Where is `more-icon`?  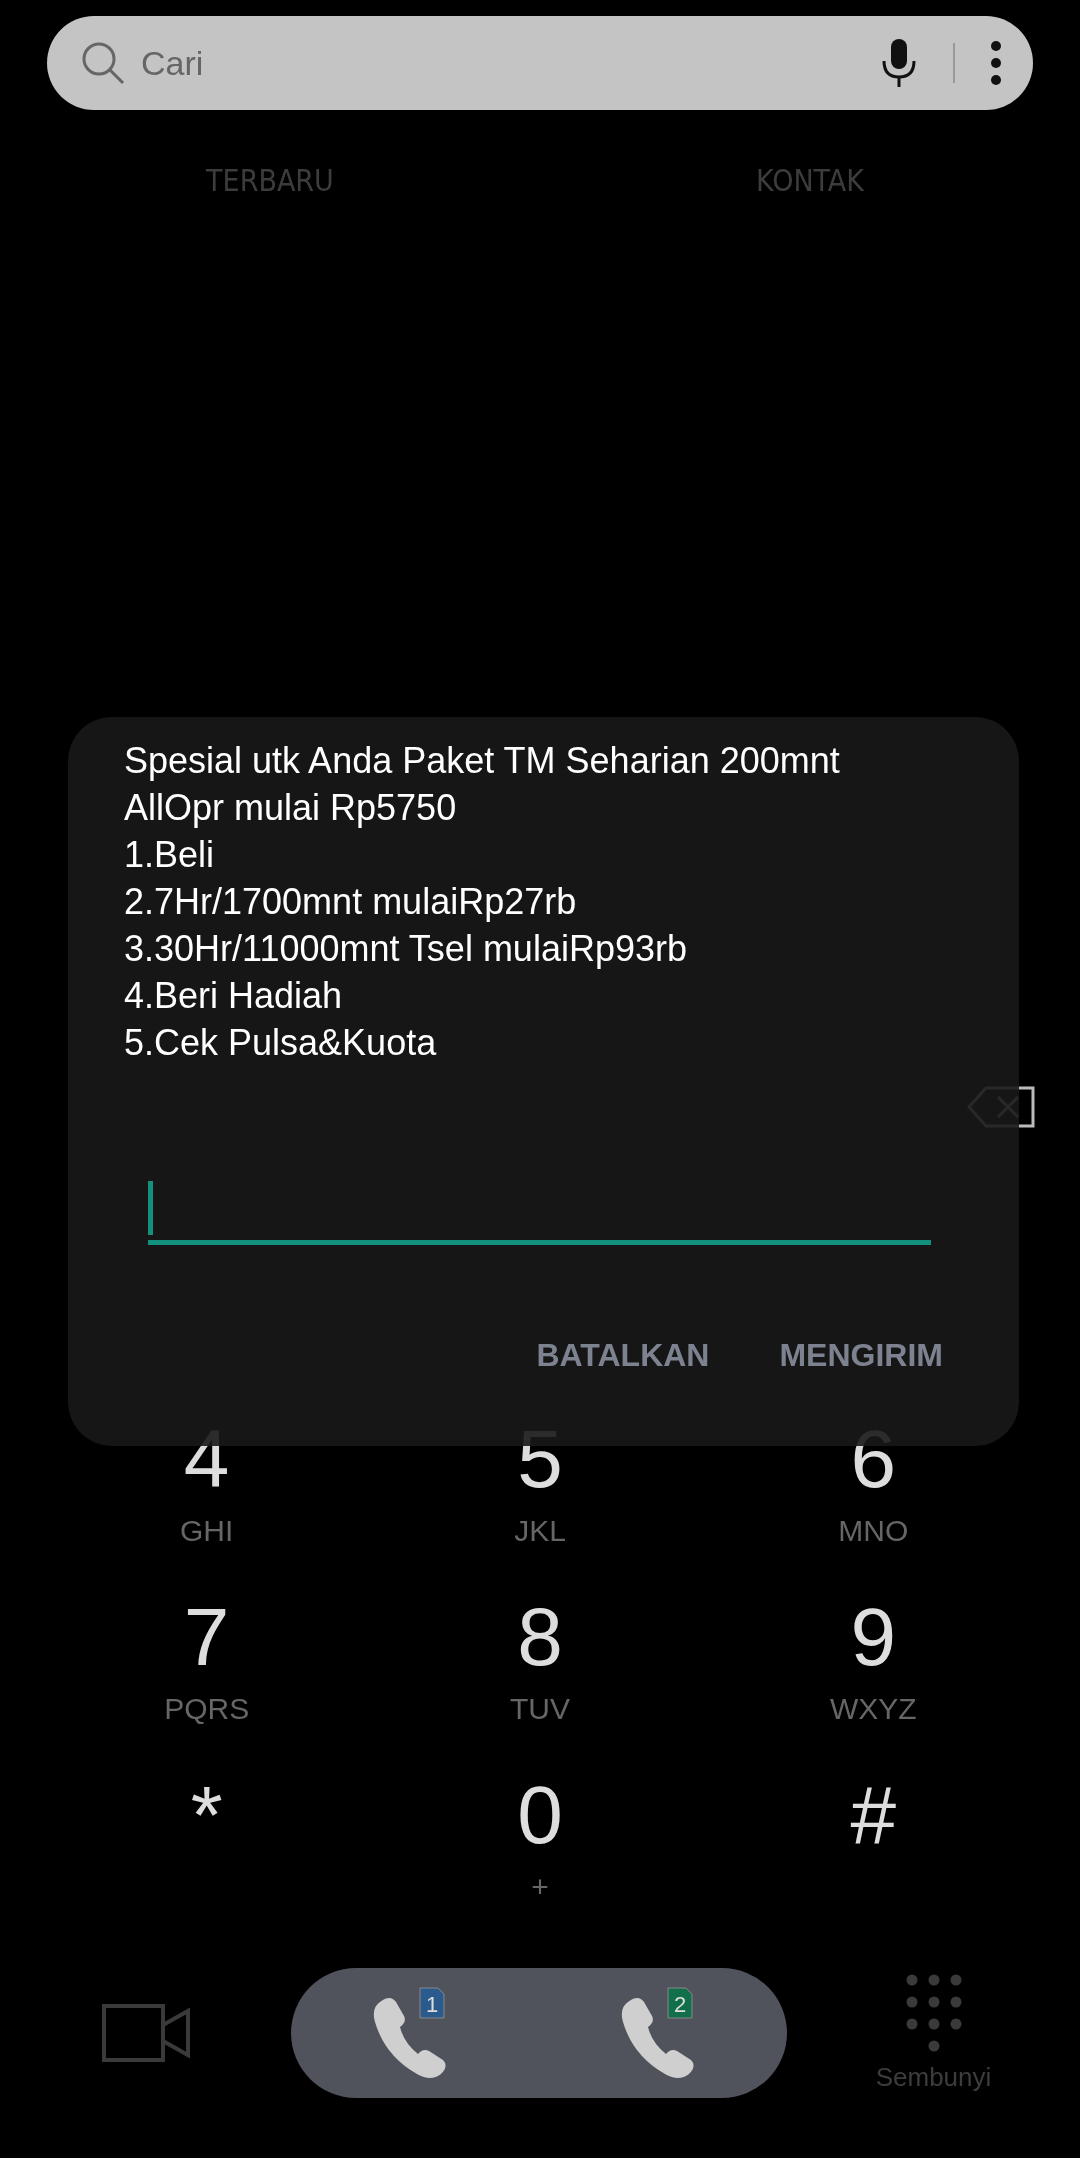 more-icon is located at coordinates (996, 63).